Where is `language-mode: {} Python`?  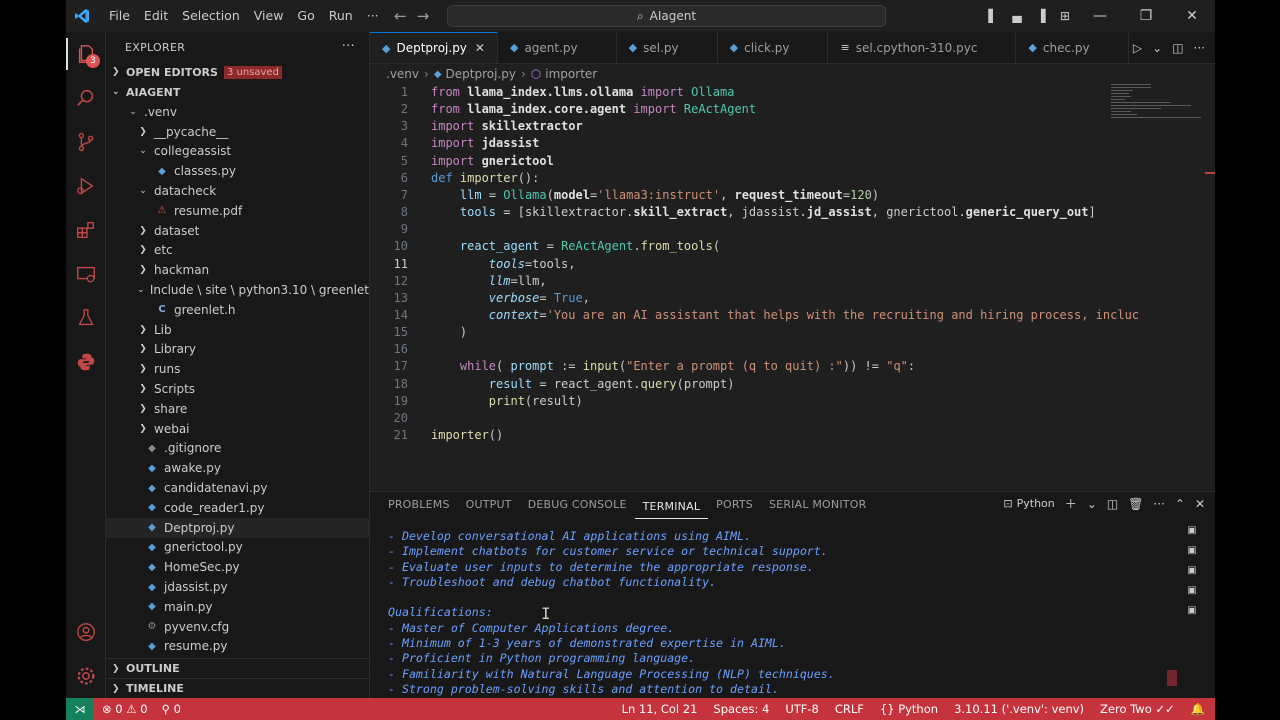
language-mode: {} Python is located at coordinates (909, 709).